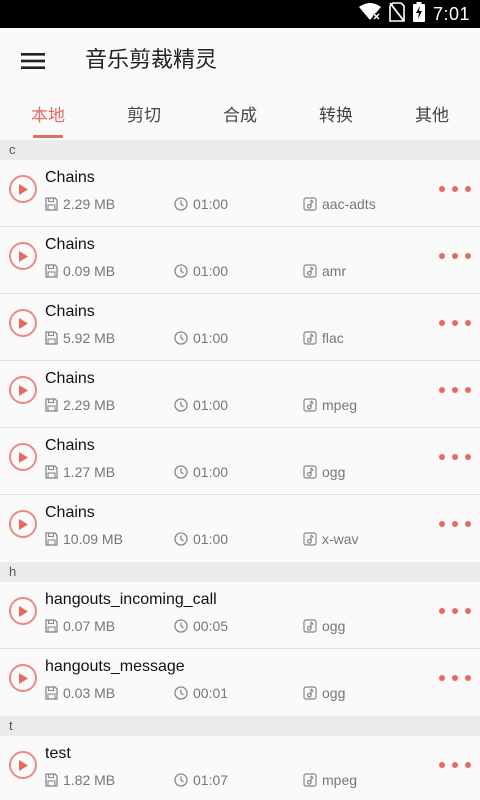 This screenshot has height=800, width=480. Describe the element at coordinates (240, 615) in the screenshot. I see `list-item: hangouts_incoming_call 0.07 MB 00:05 ogg` at that location.